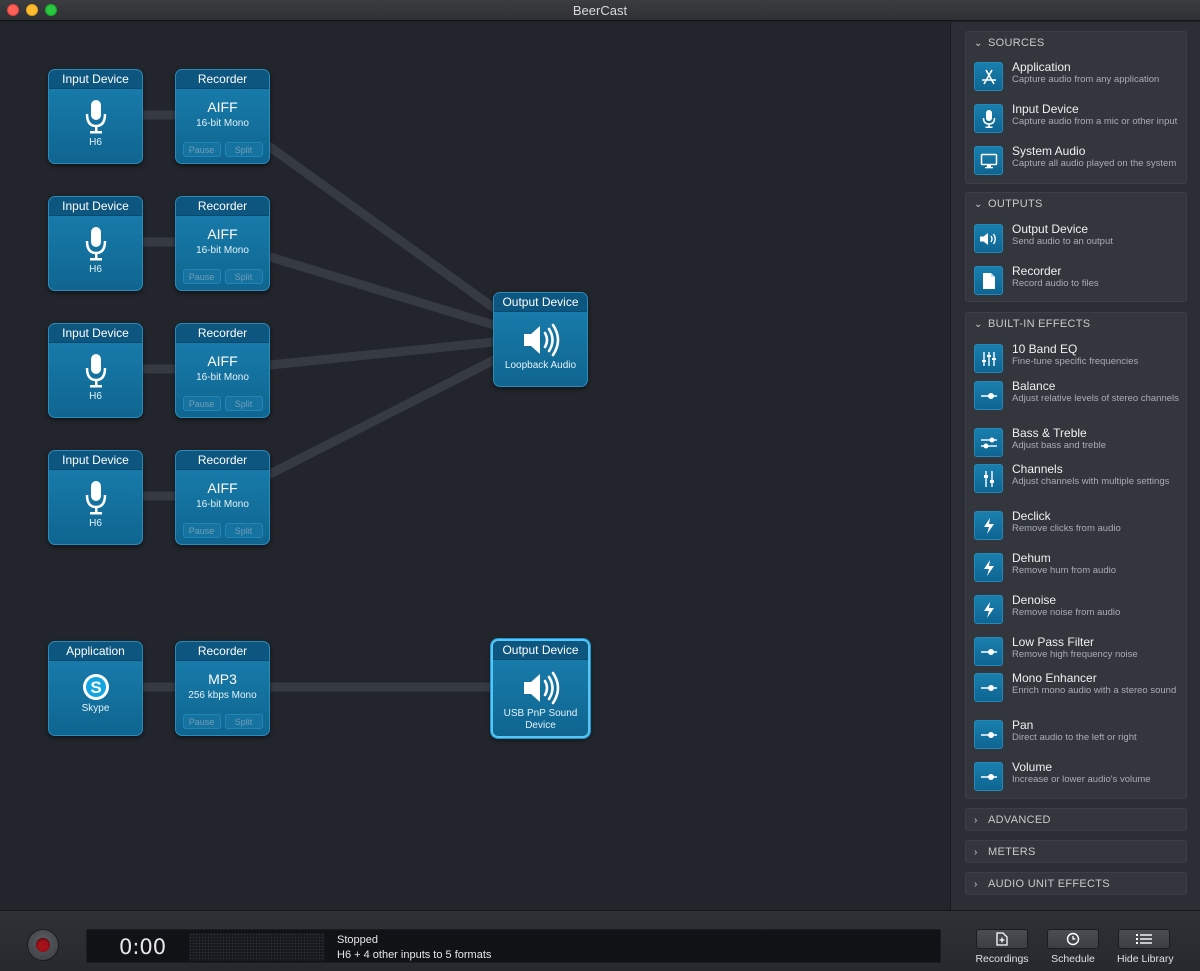 The image size is (1200, 971). Describe the element at coordinates (222, 688) in the screenshot. I see `recorder-node-5: Recorder MP3 256 kbps Mono Pause Split` at that location.